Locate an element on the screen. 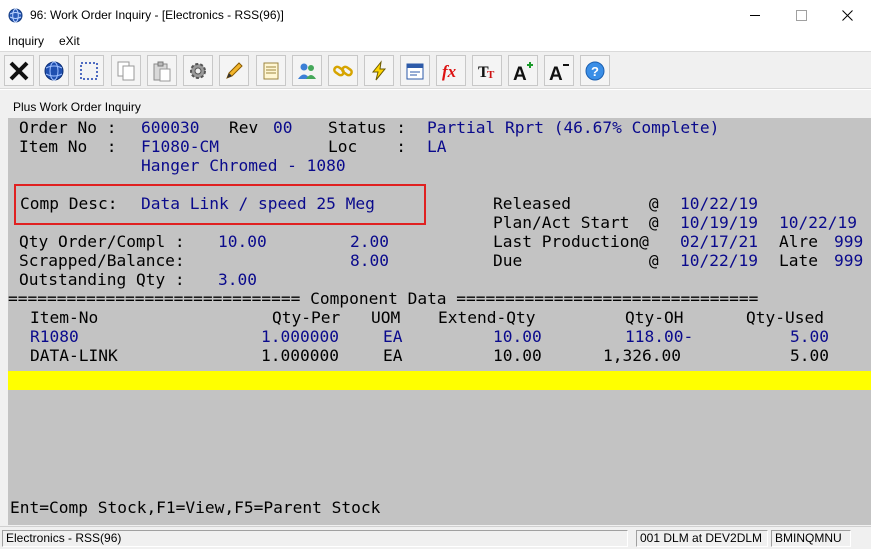 Image resolution: width=871 pixels, height=549 pixels. notes-icon is located at coordinates (271, 70).